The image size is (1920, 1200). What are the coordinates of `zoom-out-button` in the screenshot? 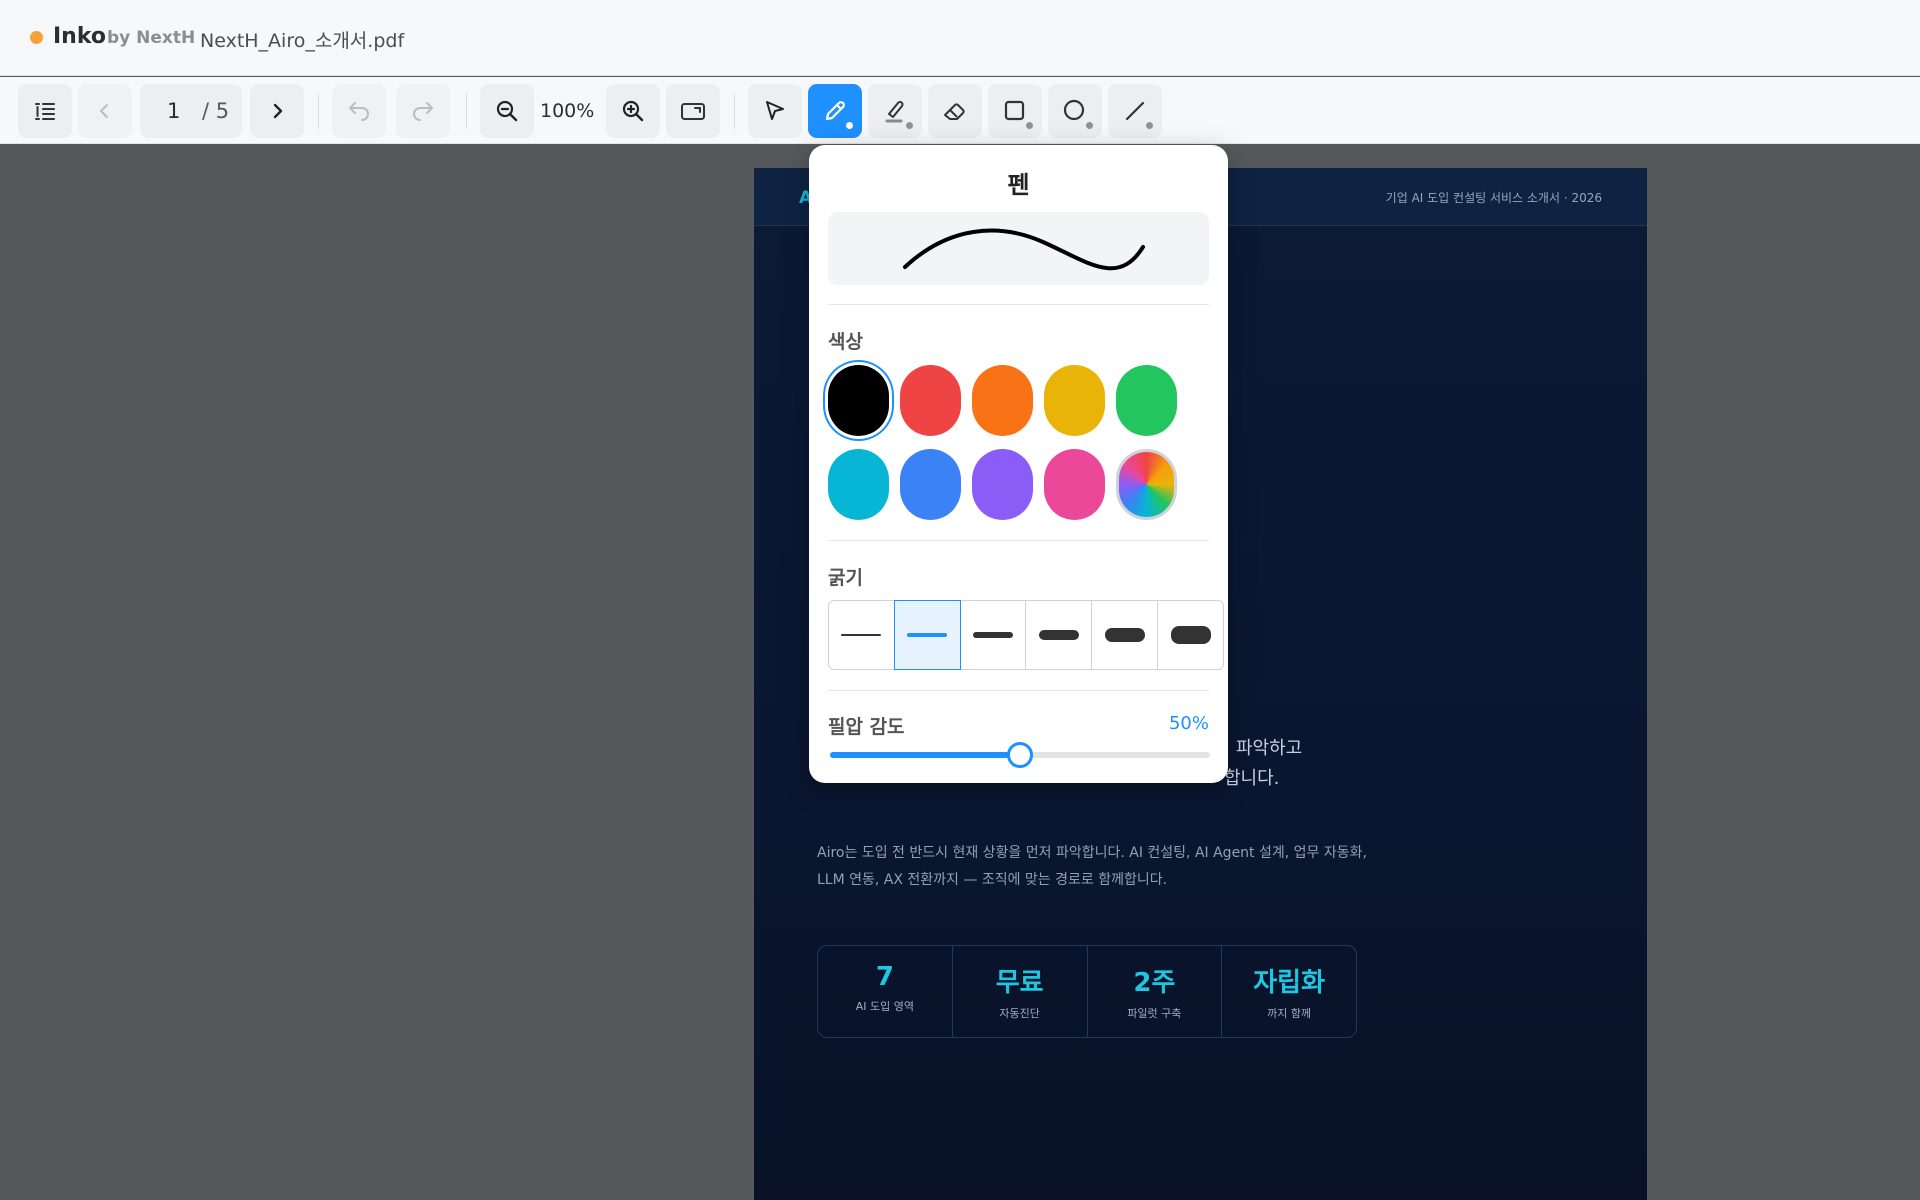 It's located at (507, 111).